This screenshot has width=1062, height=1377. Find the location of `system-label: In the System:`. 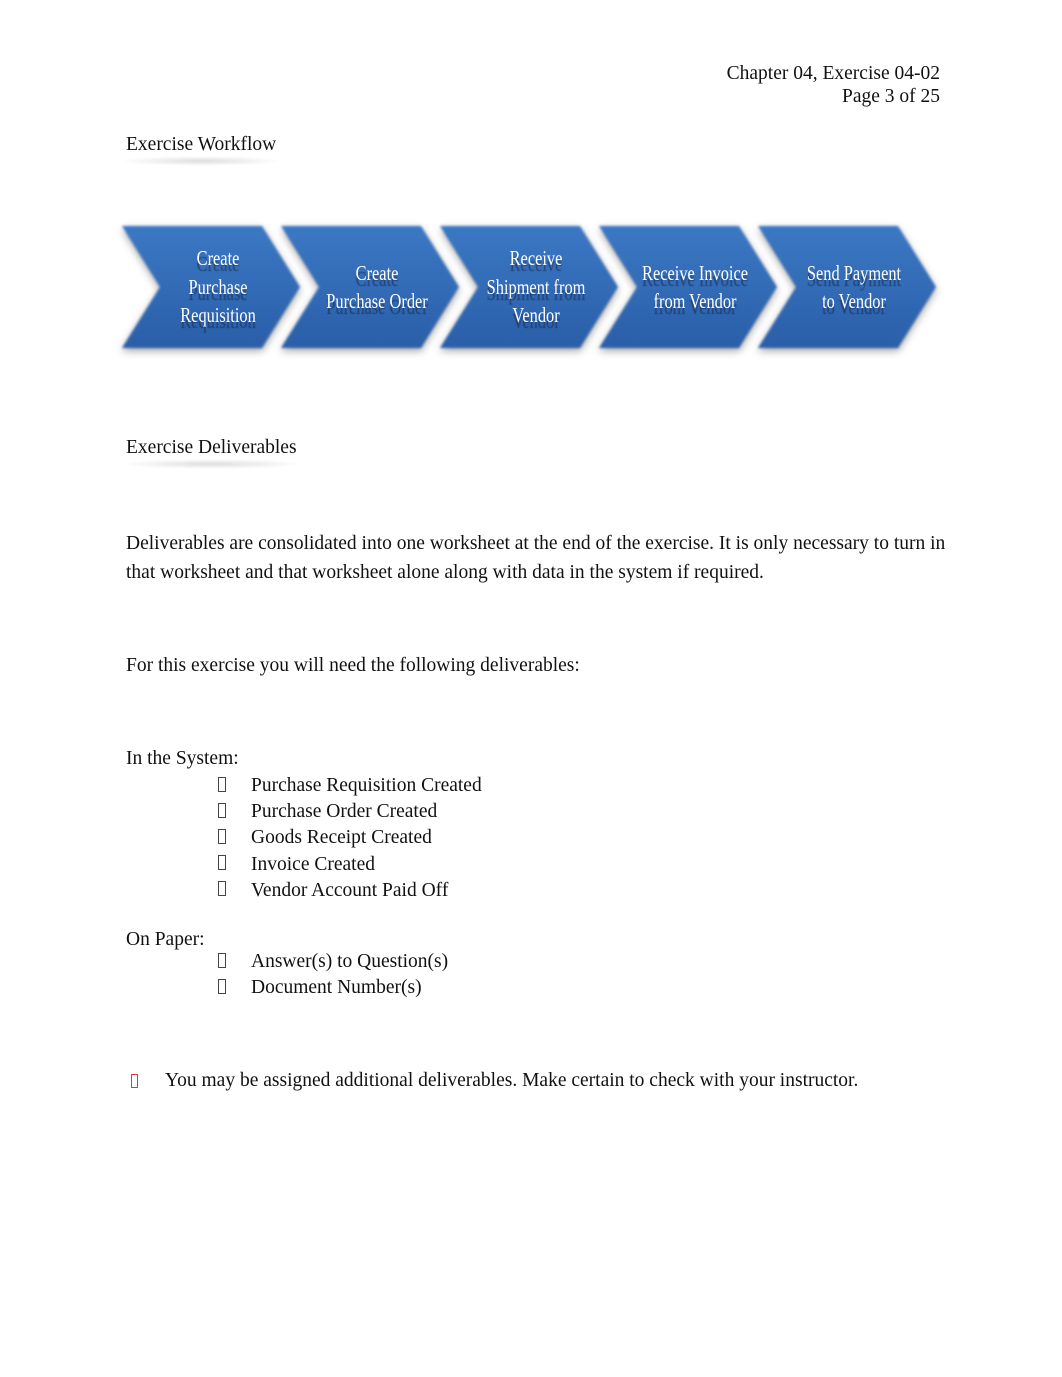

system-label: In the System: is located at coordinates (182, 758).